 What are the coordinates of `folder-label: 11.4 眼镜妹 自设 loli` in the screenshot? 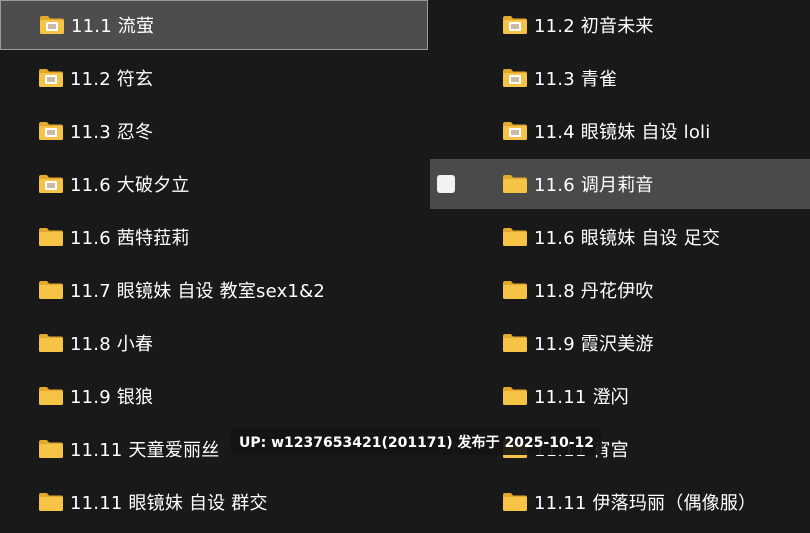 It's located at (622, 132).